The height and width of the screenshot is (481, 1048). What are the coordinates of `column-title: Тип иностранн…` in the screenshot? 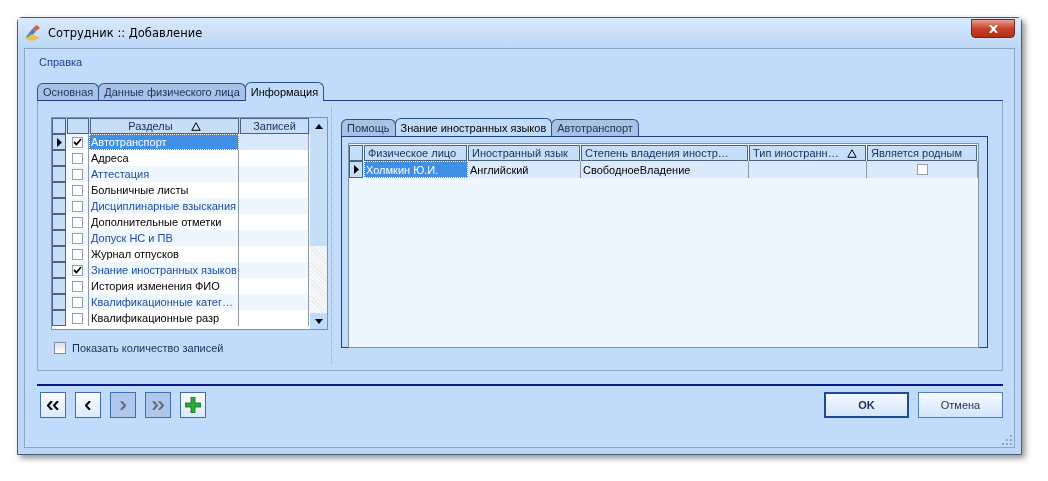 It's located at (796, 153).